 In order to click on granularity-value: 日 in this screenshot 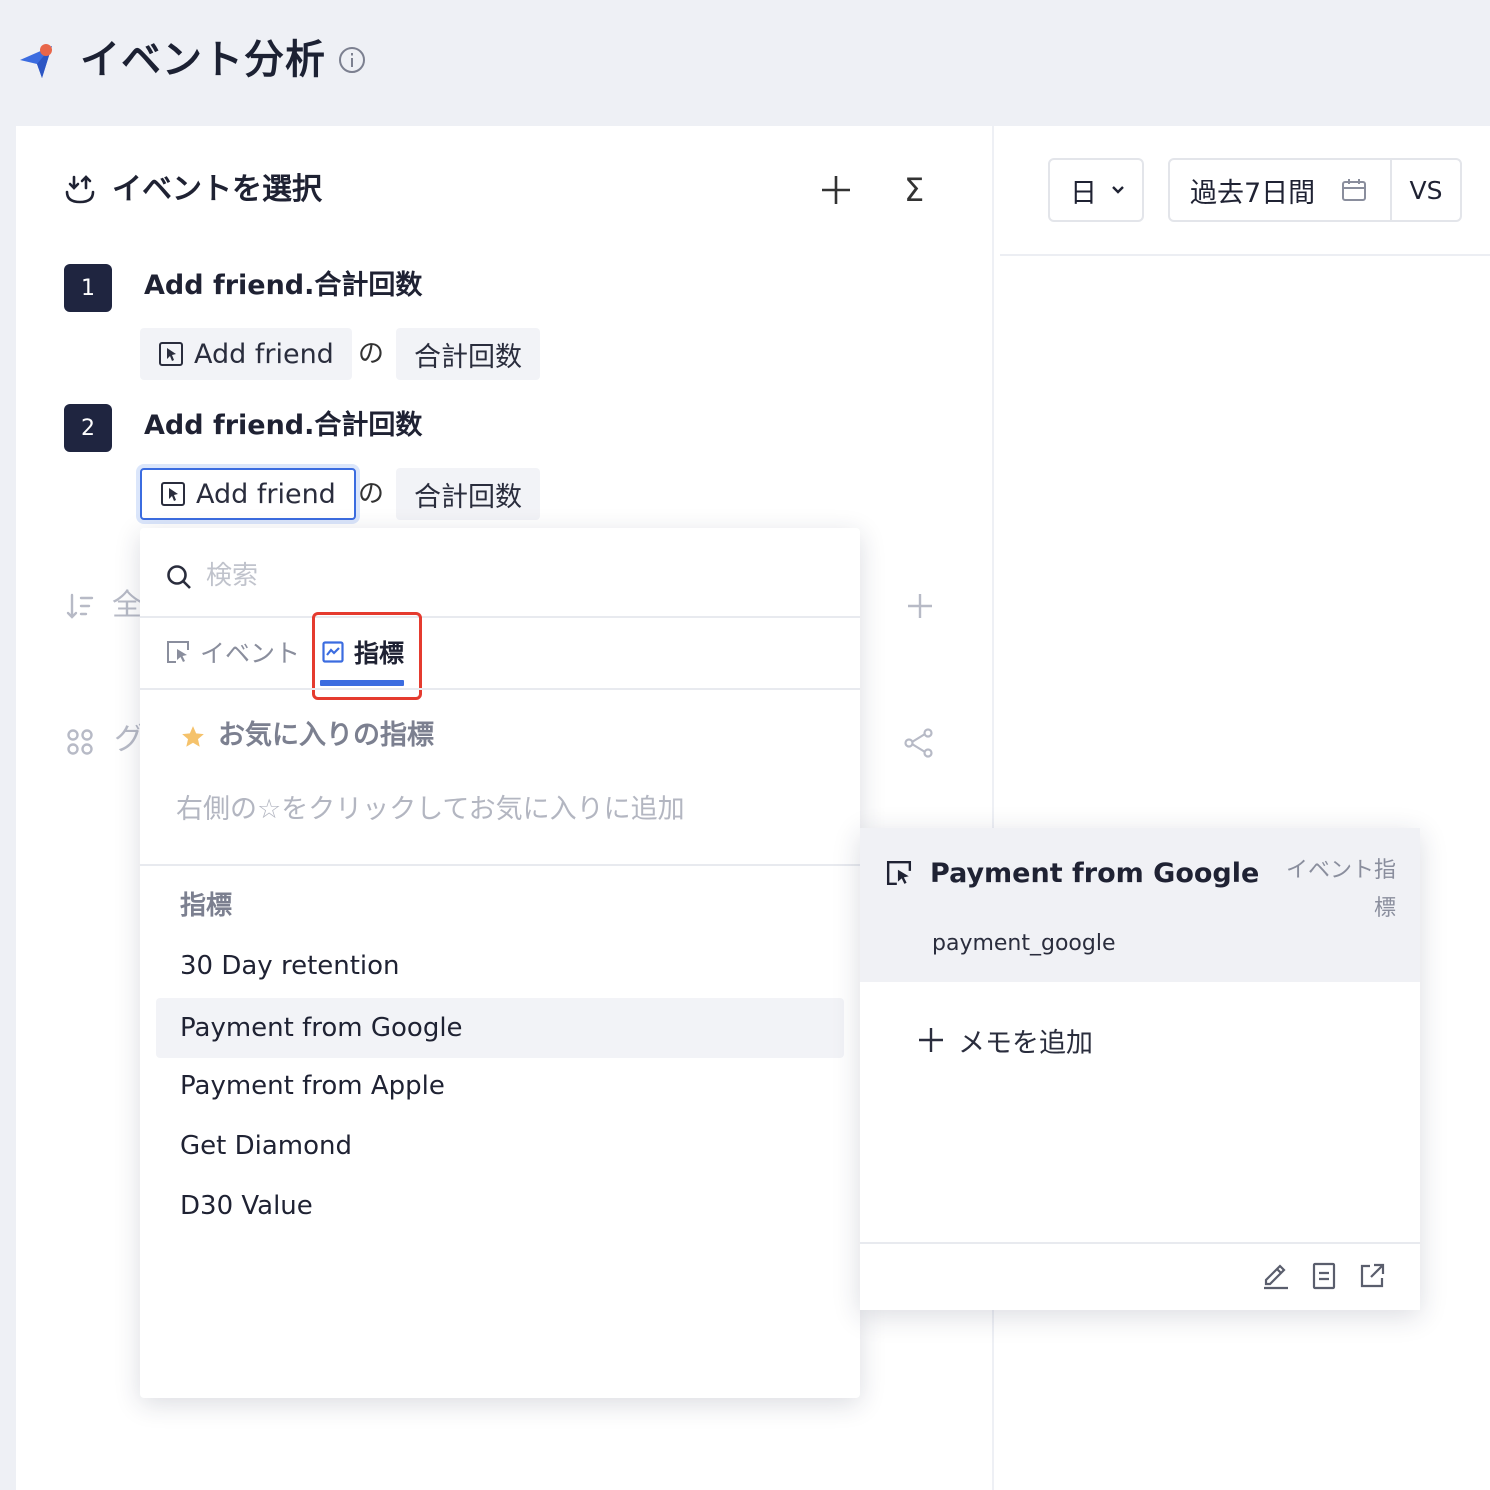, I will do `click(1083, 193)`.